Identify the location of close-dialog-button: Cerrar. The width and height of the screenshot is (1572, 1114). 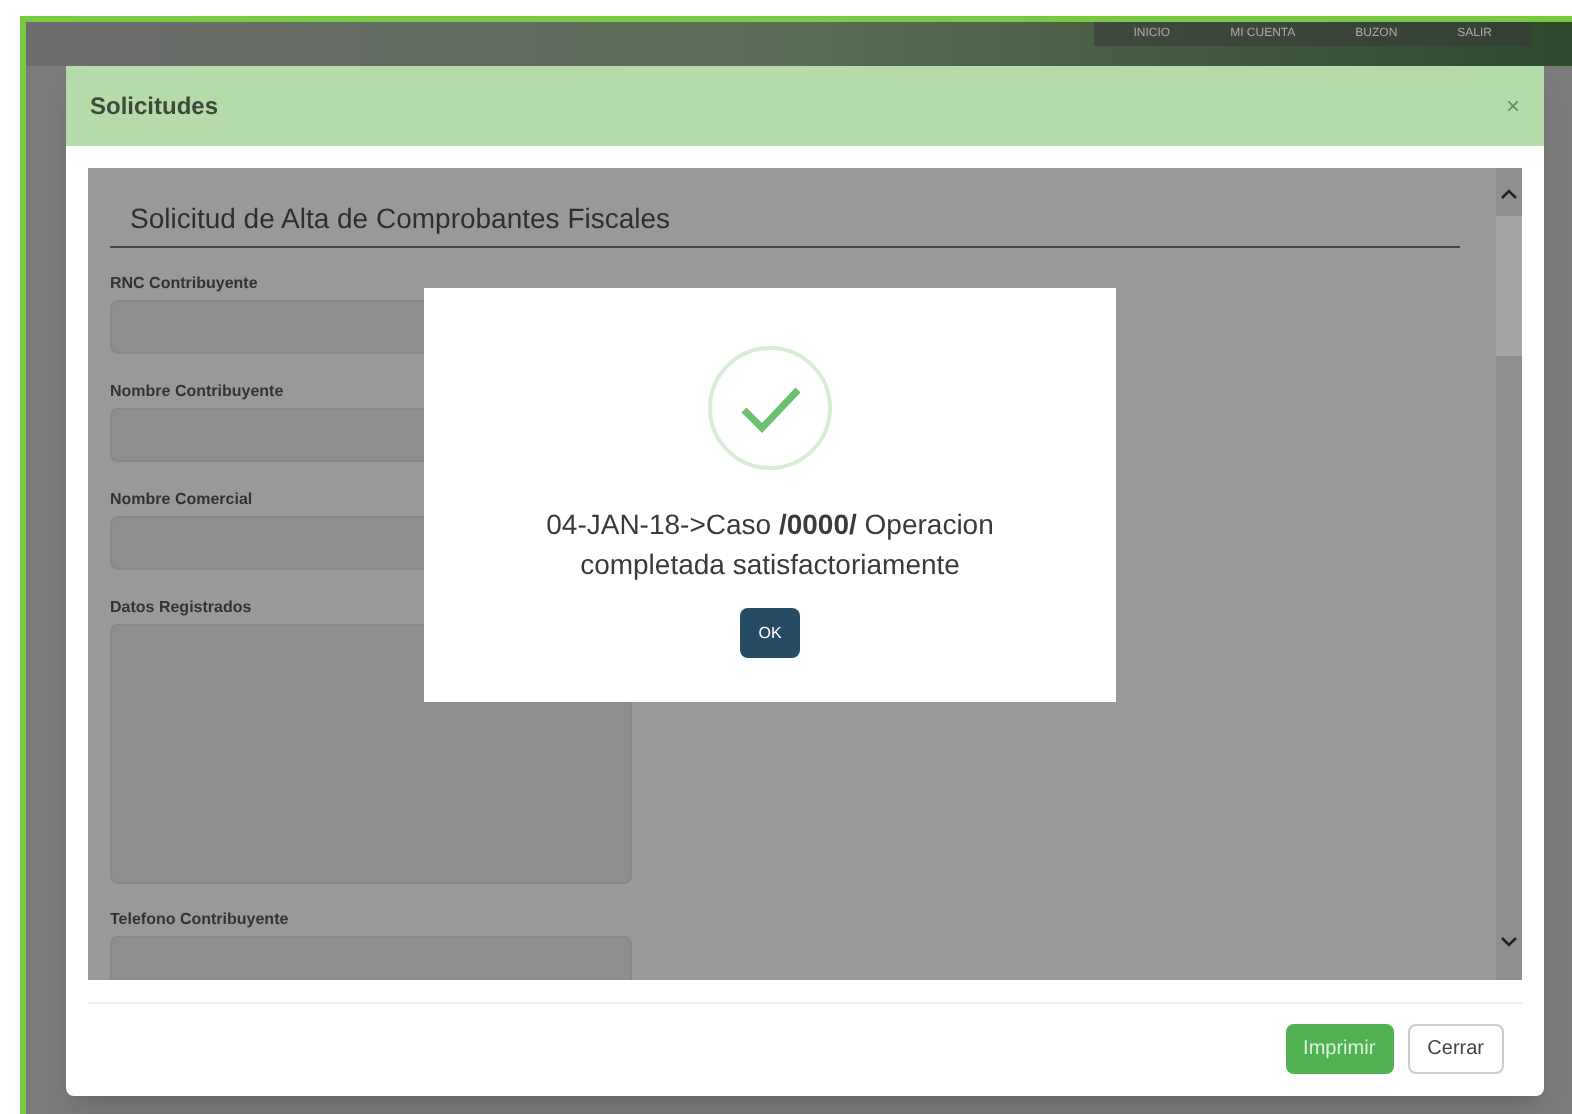
(1455, 1049).